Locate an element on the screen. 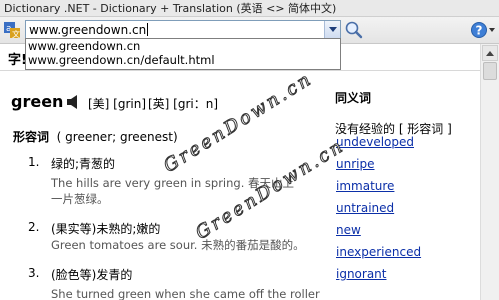 This screenshot has width=499, height=300. part-of-speech: 形容词 ( greener; greenest) is located at coordinates (95, 136).